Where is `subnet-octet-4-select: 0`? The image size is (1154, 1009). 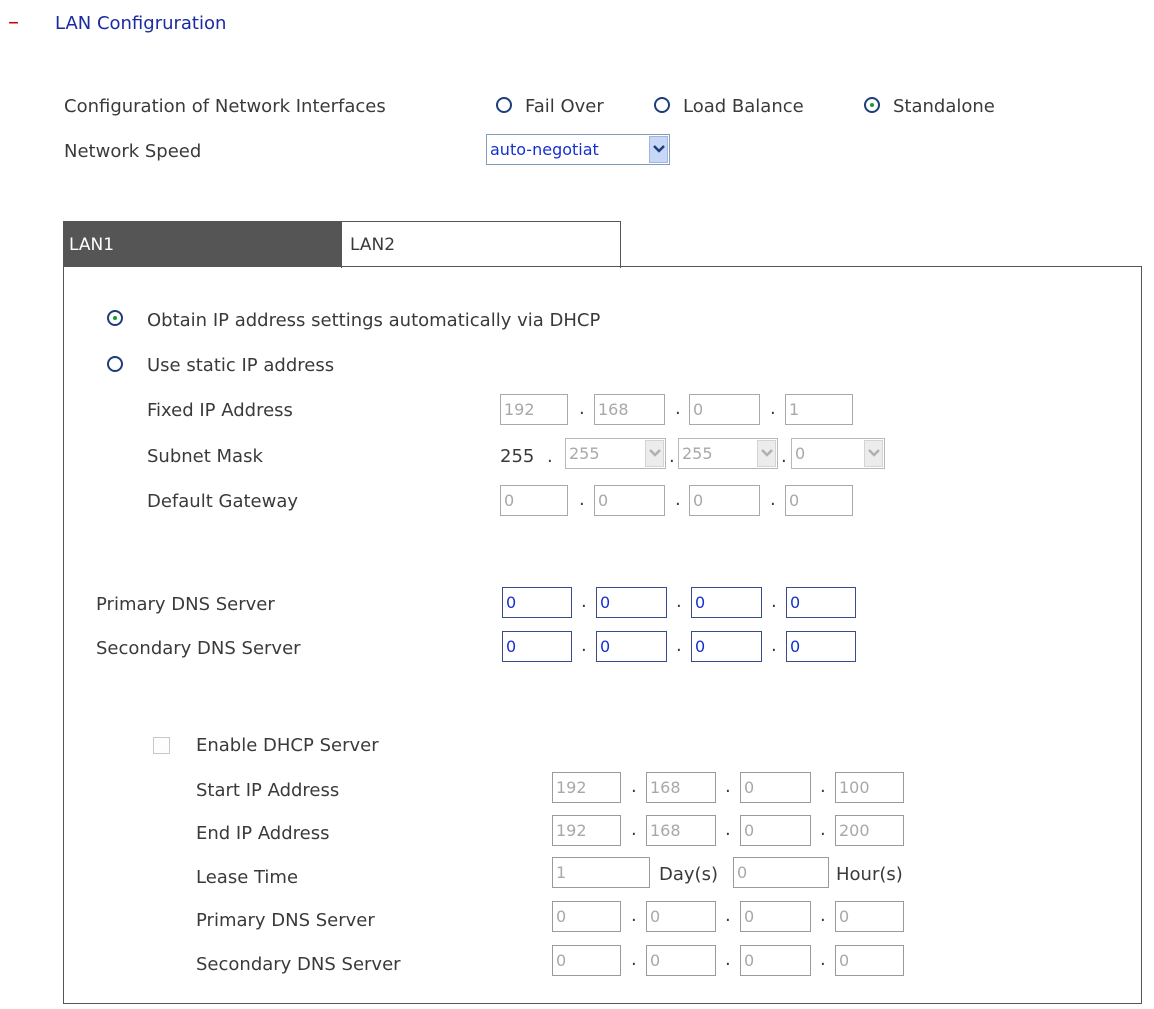 subnet-octet-4-select: 0 is located at coordinates (838, 453).